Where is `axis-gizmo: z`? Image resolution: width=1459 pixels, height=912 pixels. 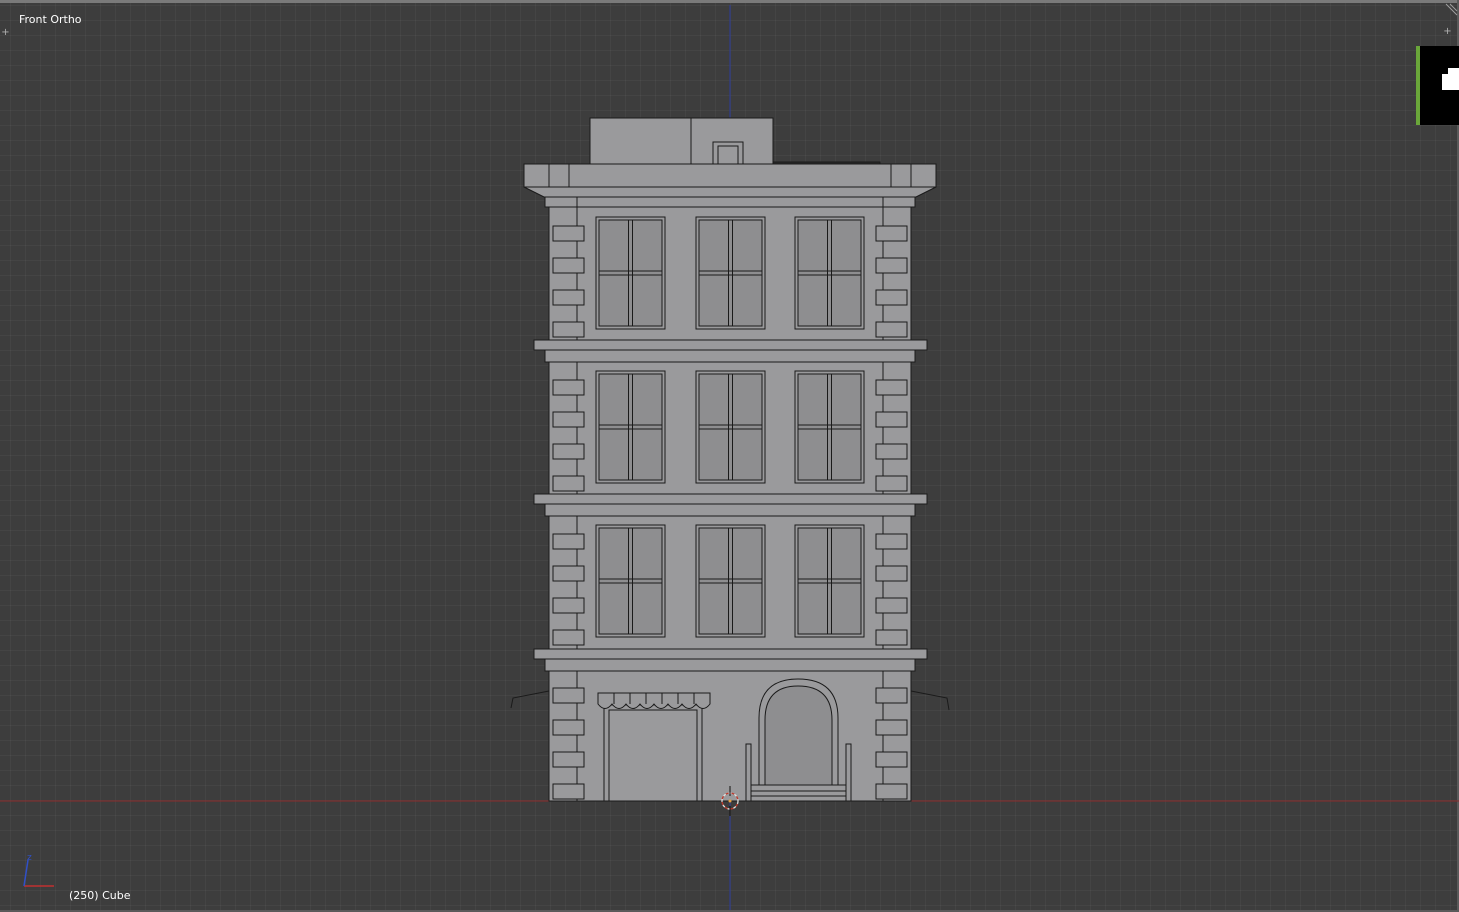 axis-gizmo: z is located at coordinates (38, 870).